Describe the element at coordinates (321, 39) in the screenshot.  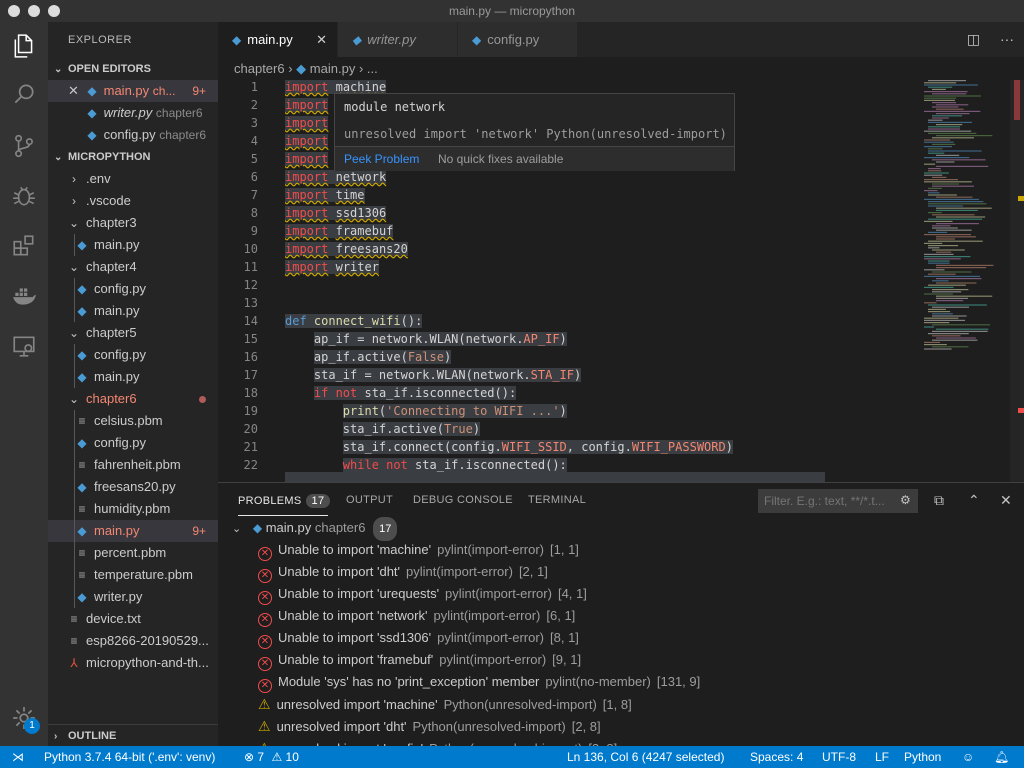
I see `close-tab-icon: ✕` at that location.